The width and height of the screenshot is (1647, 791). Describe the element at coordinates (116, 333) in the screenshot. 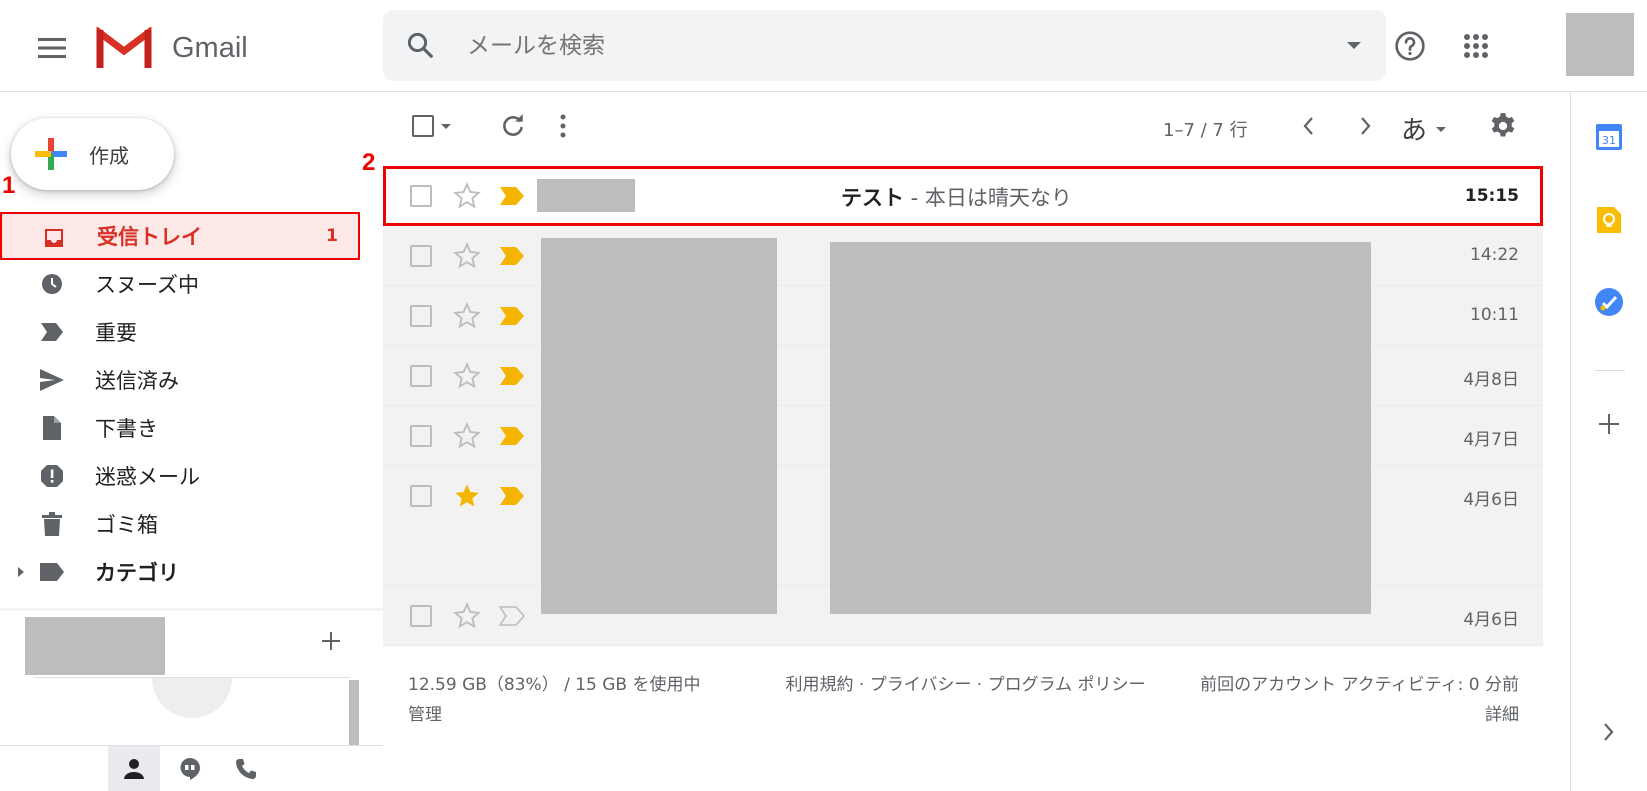

I see `sidebar-item-label: 重要` at that location.